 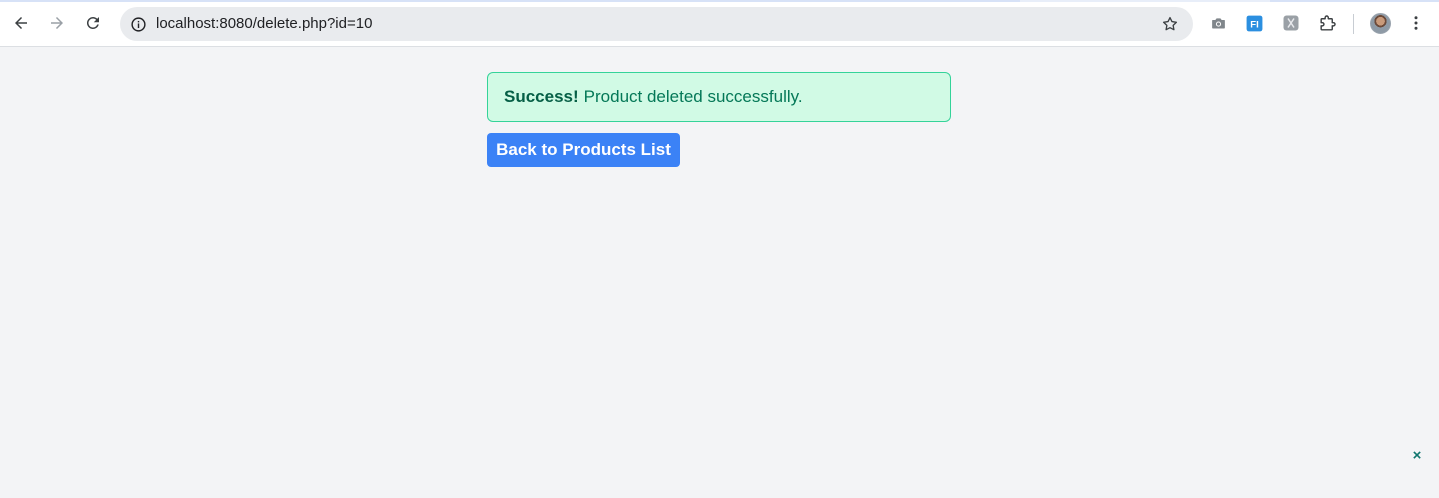 What do you see at coordinates (583, 150) in the screenshot?
I see `back-to-products-button: Back to Products List` at bounding box center [583, 150].